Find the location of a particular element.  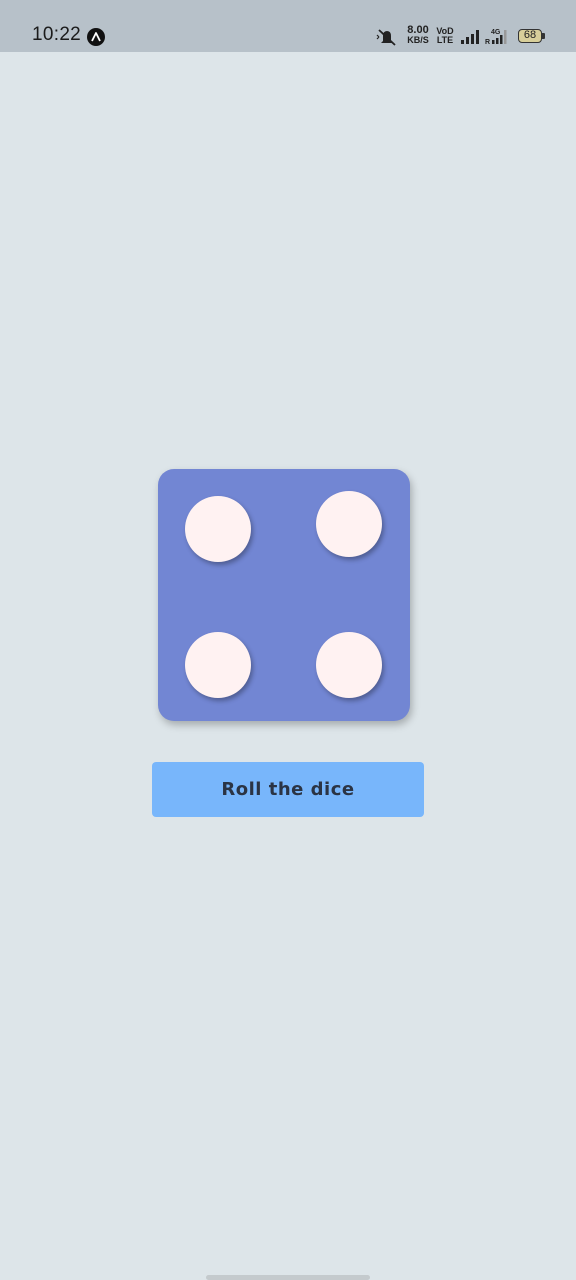

battery-icon: 68 is located at coordinates (532, 37).